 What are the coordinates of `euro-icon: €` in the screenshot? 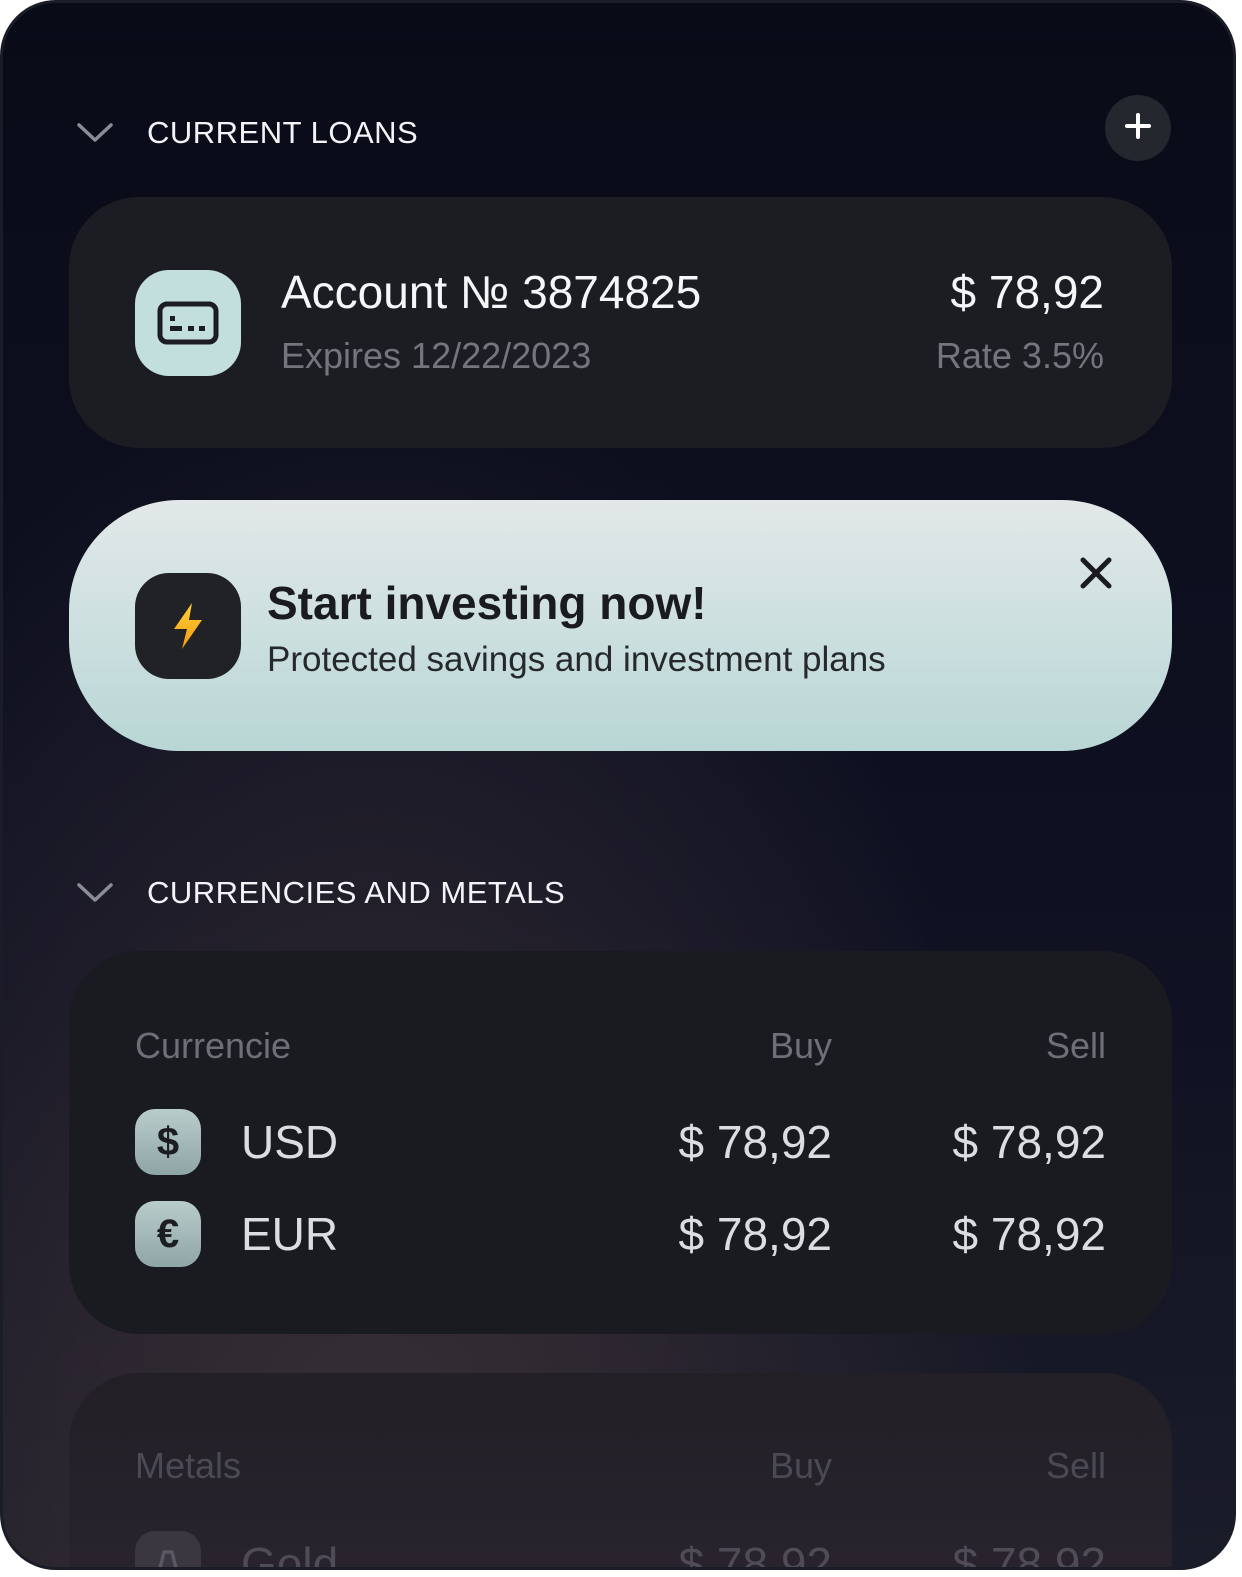 It's located at (168, 1234).